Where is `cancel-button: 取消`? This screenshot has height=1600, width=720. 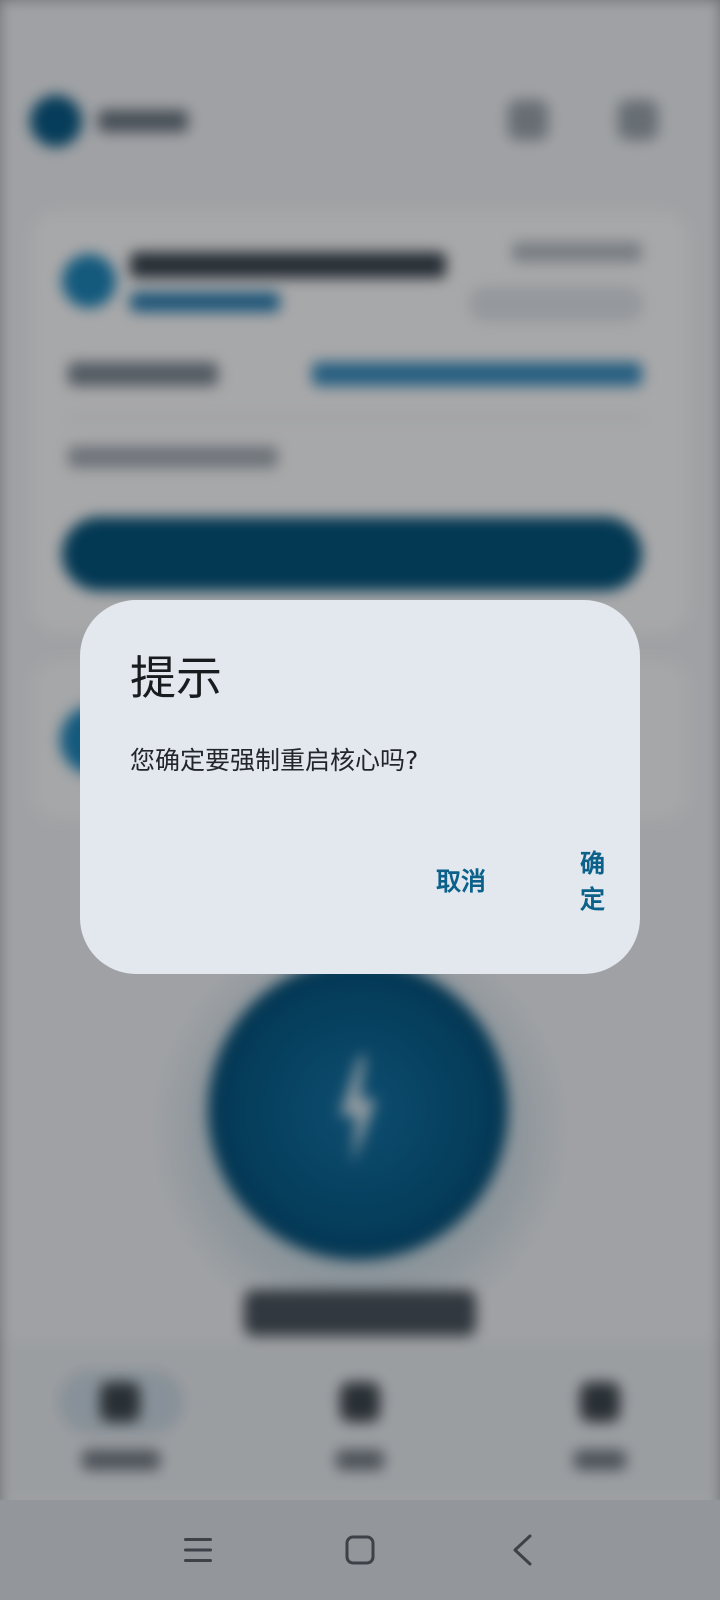 cancel-button: 取消 is located at coordinates (461, 880).